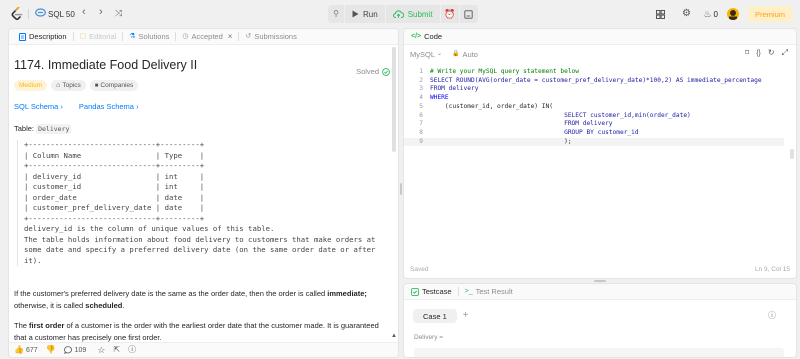  I want to click on study-plan-name: SQL 50, so click(61, 14).